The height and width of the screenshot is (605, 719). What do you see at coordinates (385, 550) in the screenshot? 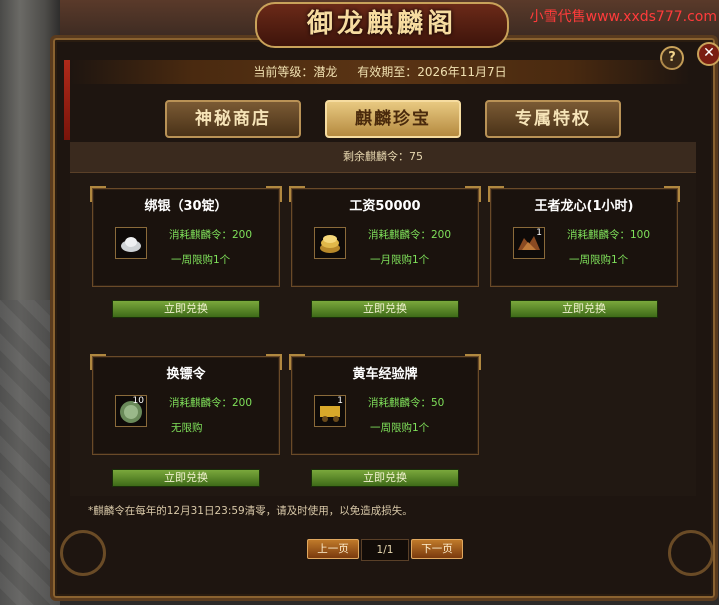
I see `page-indicator: 1/1` at bounding box center [385, 550].